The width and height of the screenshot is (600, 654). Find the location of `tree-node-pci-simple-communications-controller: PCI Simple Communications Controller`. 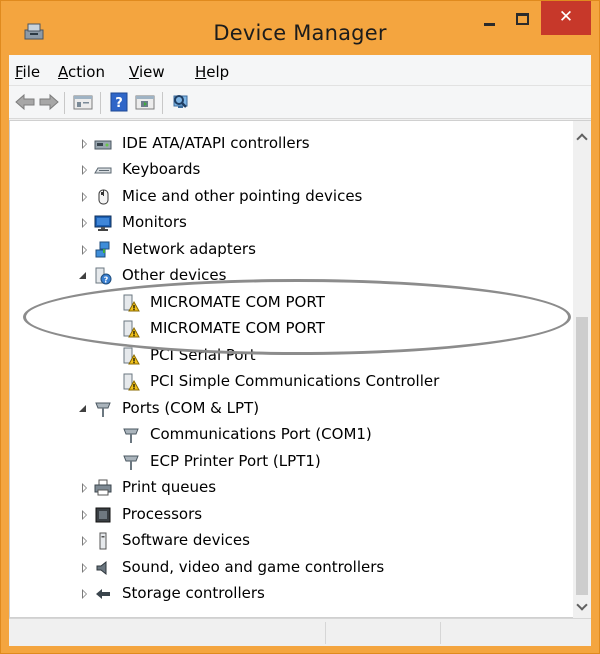

tree-node-pci-simple-communications-controller: PCI Simple Communications Controller is located at coordinates (292, 382).